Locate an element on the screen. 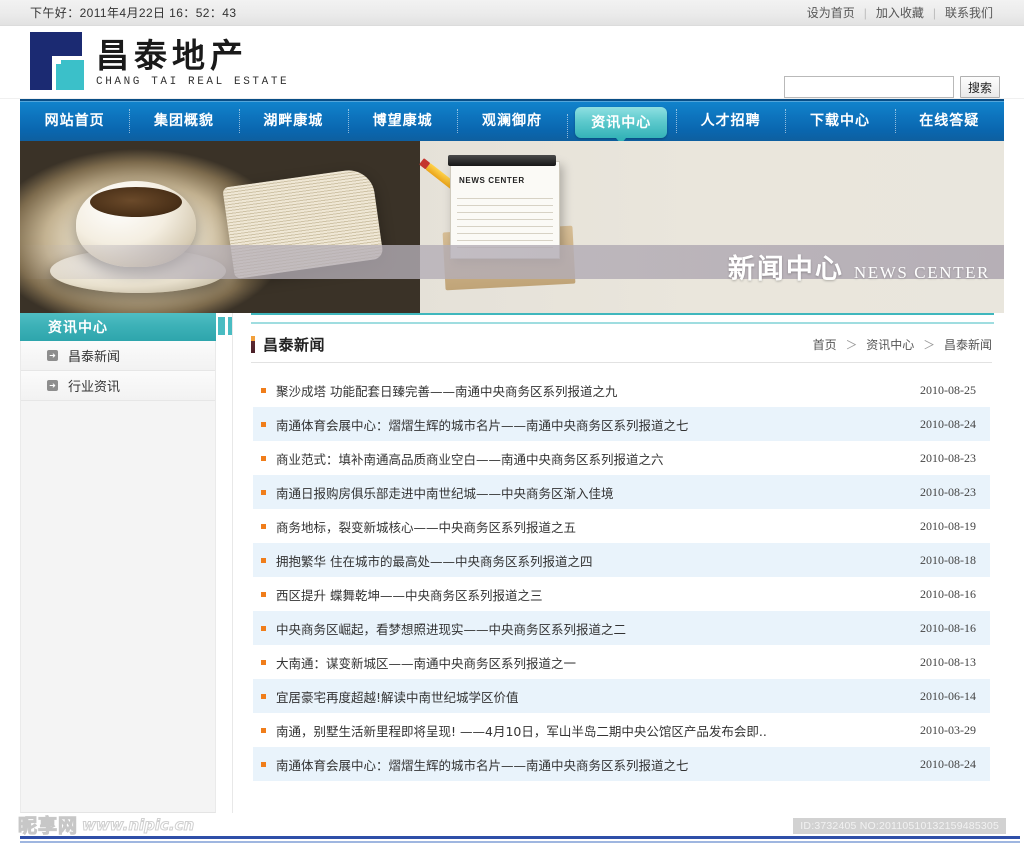 The height and width of the screenshot is (848, 1024). utility-links: 设为首页 | 加入收藏 | 联系我们 is located at coordinates (900, 12).